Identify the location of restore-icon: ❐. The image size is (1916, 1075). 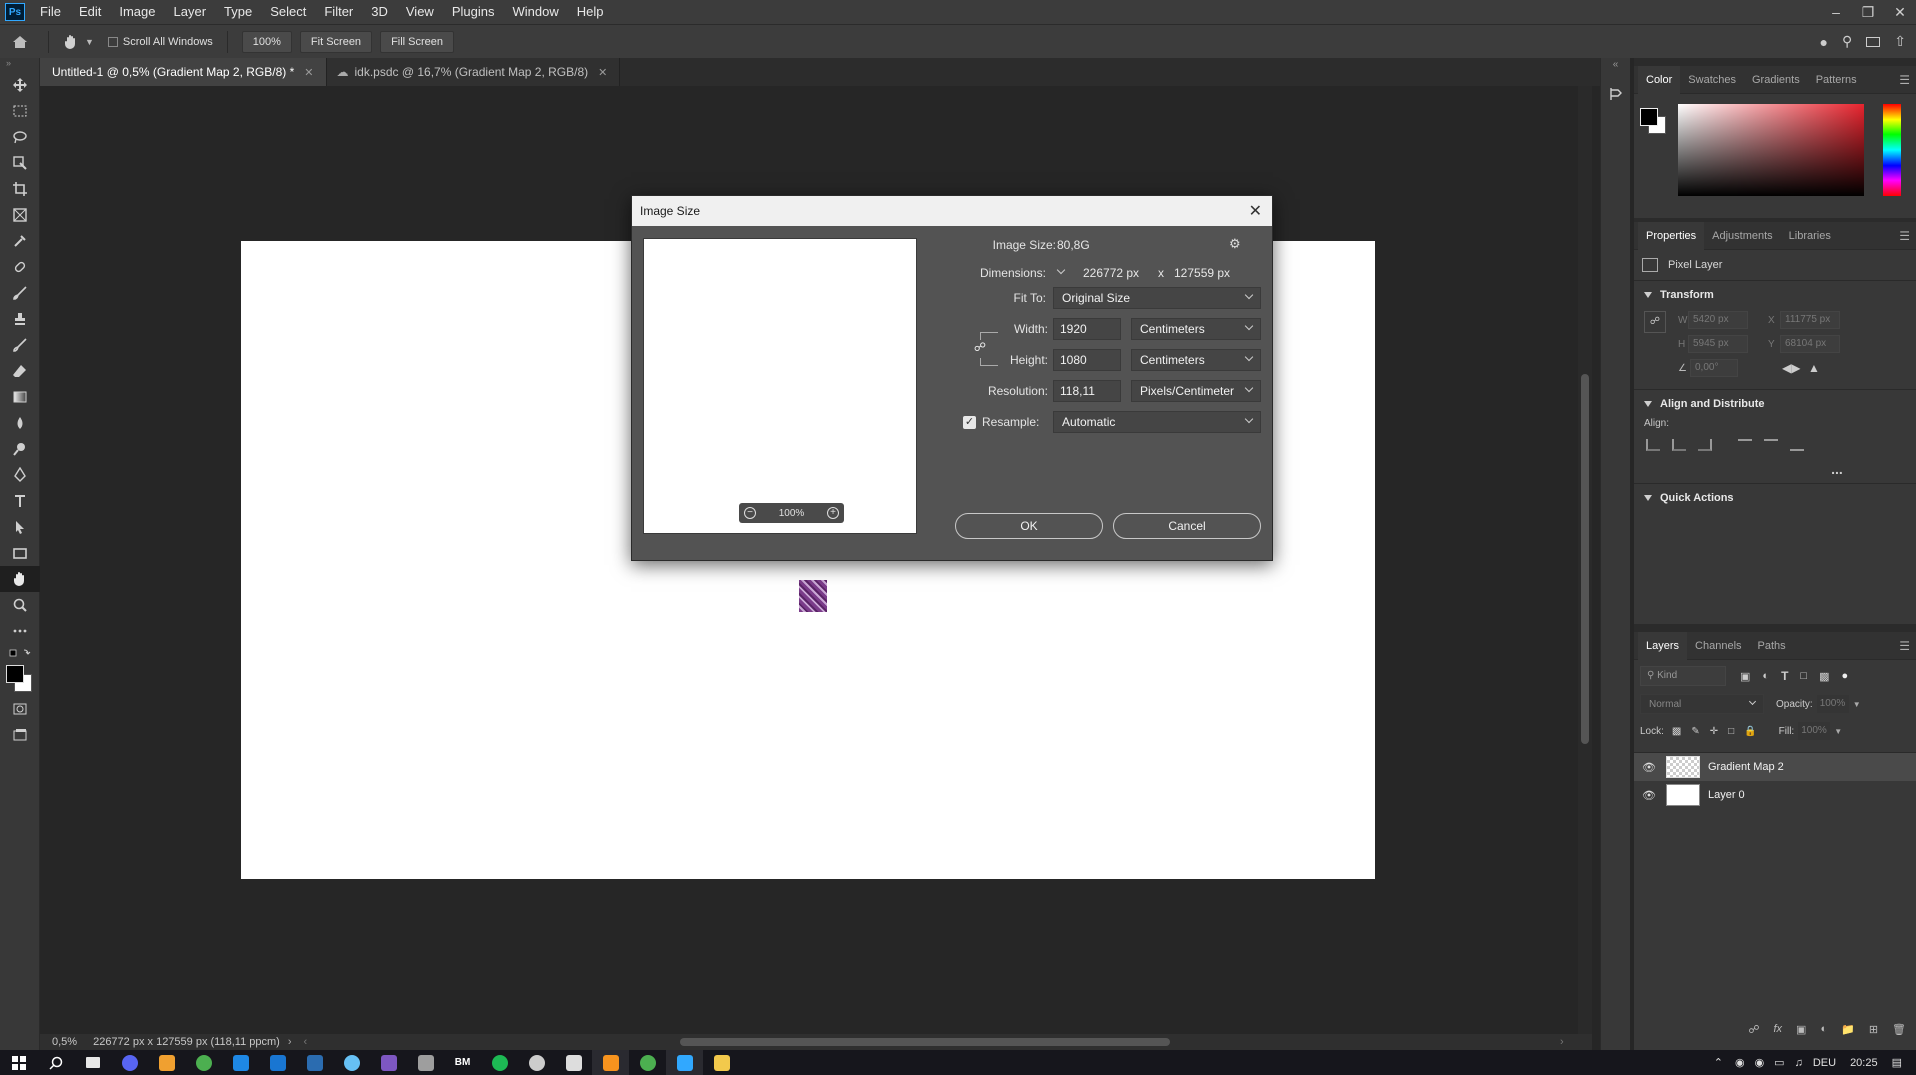
(1868, 12).